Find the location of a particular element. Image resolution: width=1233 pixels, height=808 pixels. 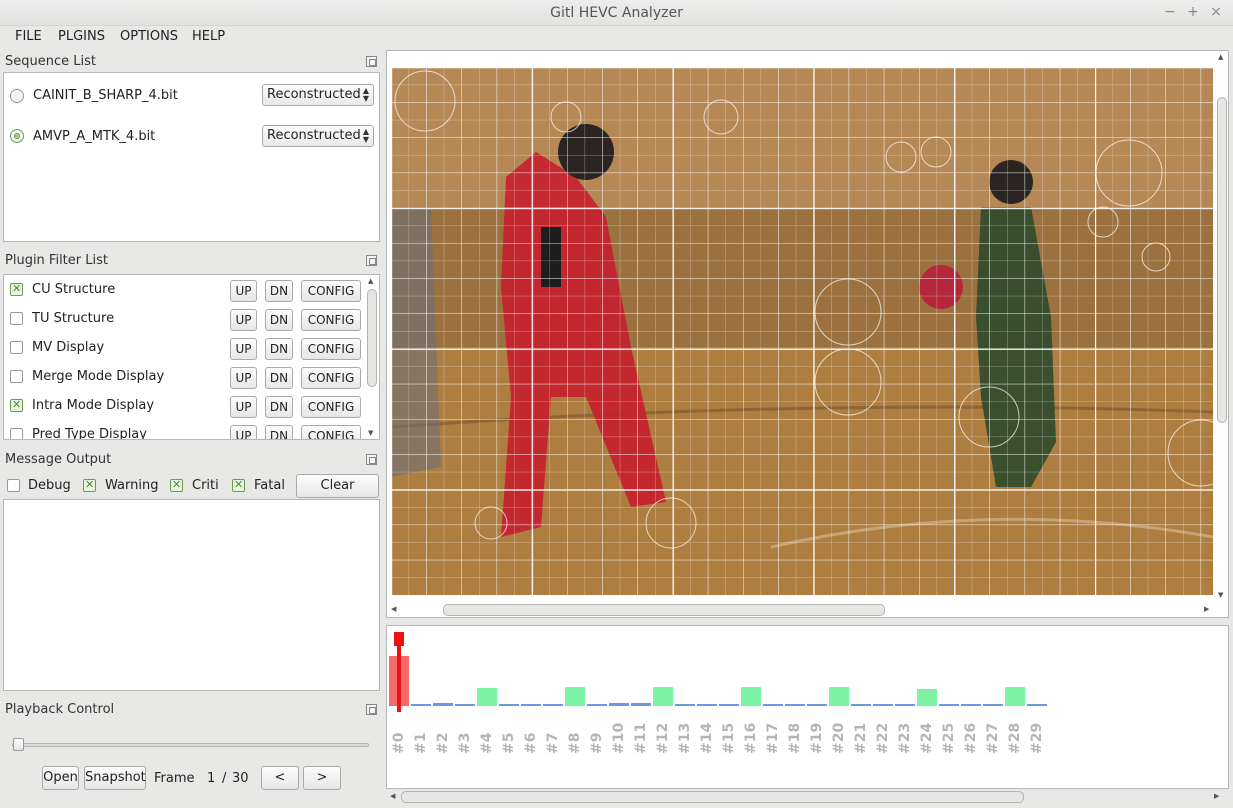

critical-checkbox is located at coordinates (176, 485).